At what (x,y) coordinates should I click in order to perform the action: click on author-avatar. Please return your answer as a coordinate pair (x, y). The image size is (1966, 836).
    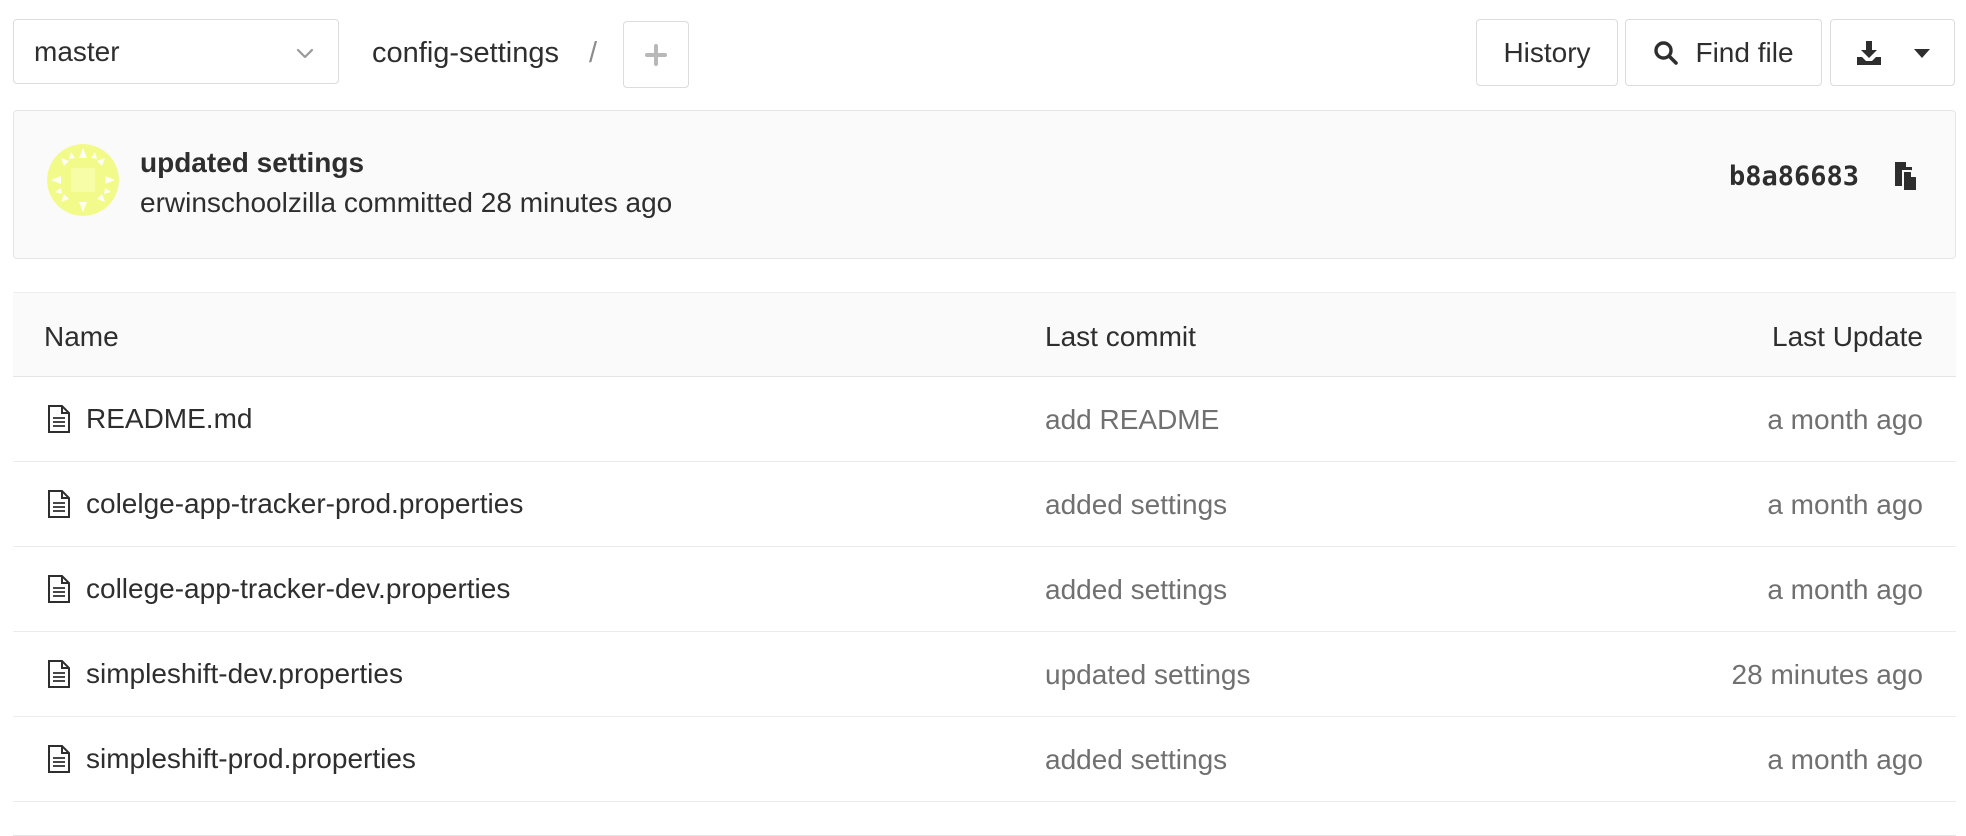
    Looking at the image, I should click on (83, 180).